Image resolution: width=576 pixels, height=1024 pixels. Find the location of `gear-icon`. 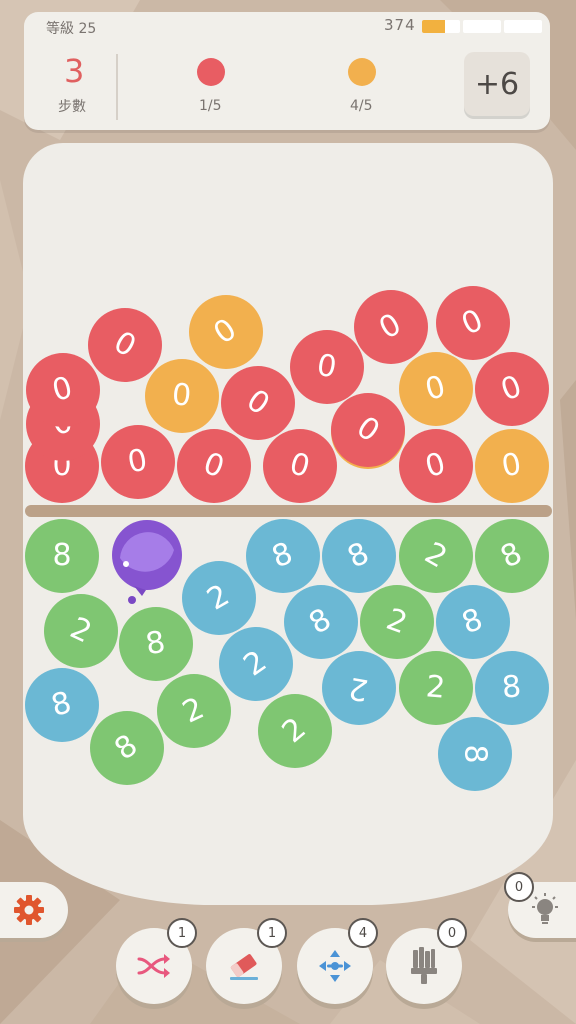

gear-icon is located at coordinates (29, 910).